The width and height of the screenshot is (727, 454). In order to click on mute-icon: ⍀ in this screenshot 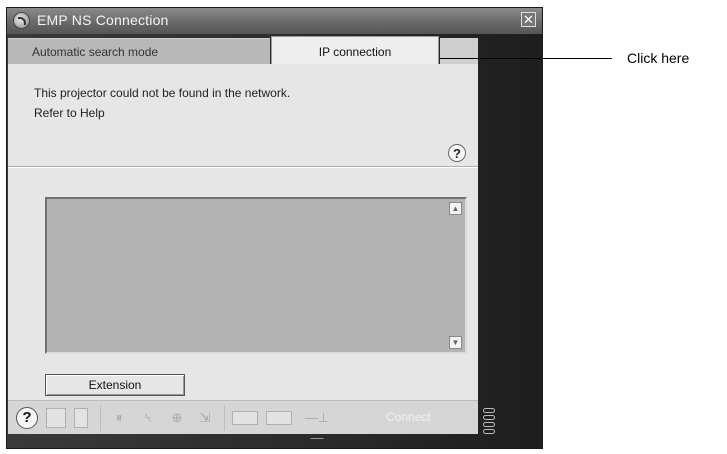, I will do `click(148, 418)`.